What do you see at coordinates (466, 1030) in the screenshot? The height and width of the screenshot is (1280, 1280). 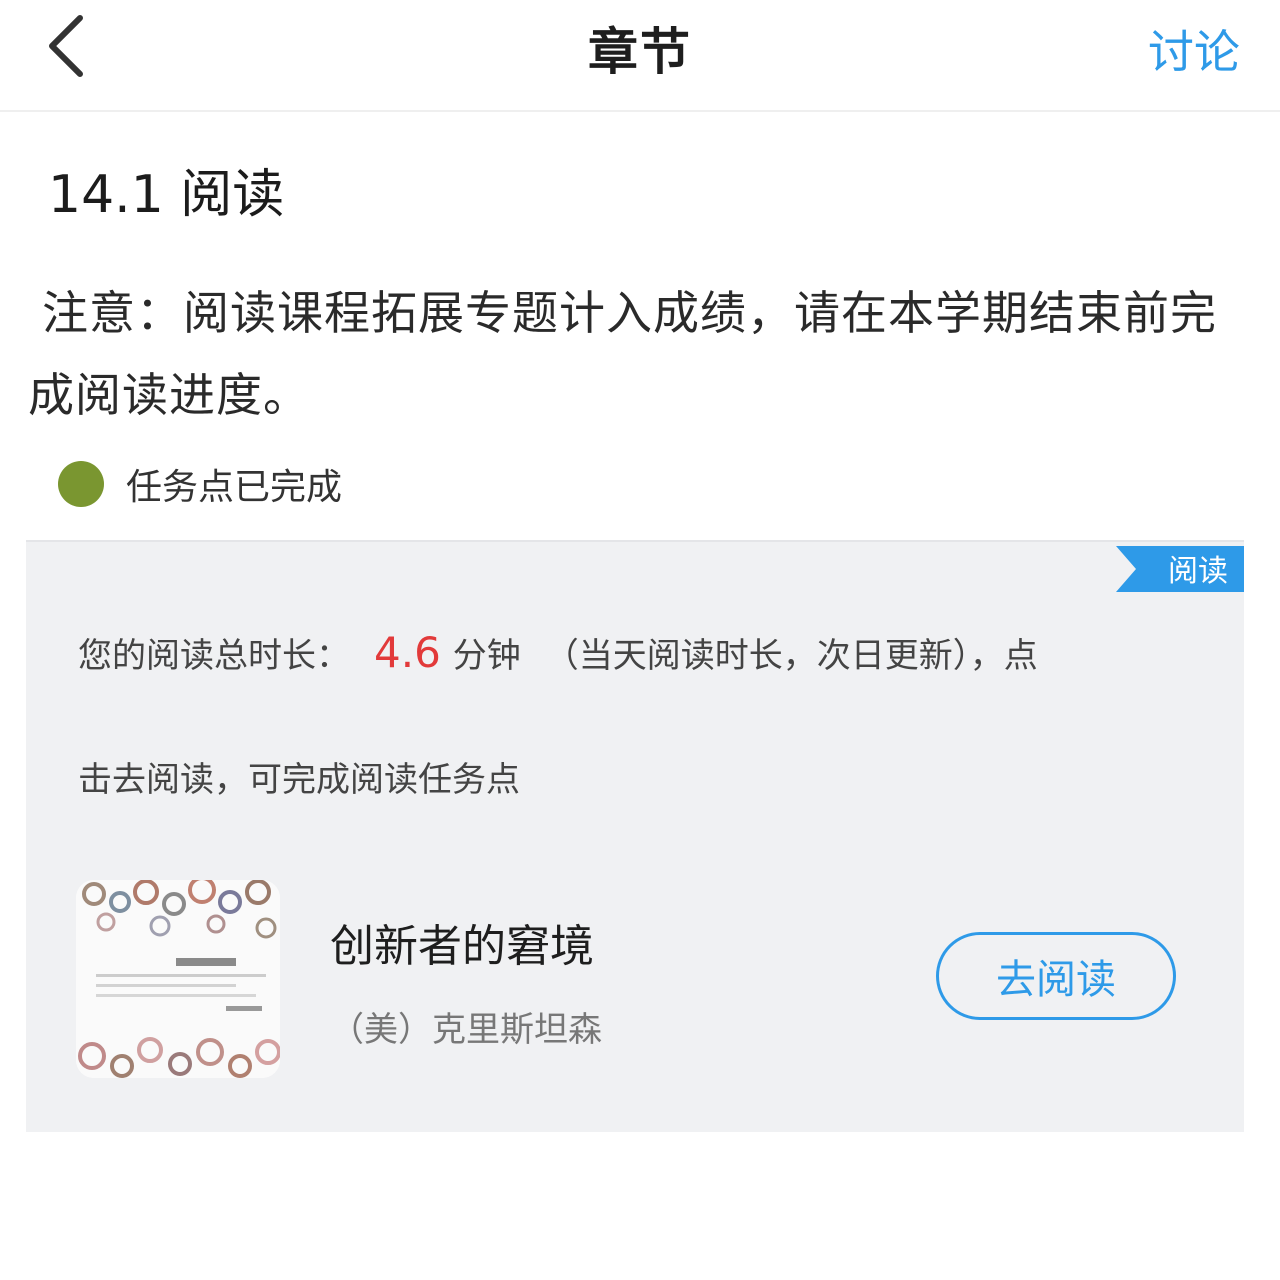 I see `book-author: （美）克里斯坦森` at bounding box center [466, 1030].